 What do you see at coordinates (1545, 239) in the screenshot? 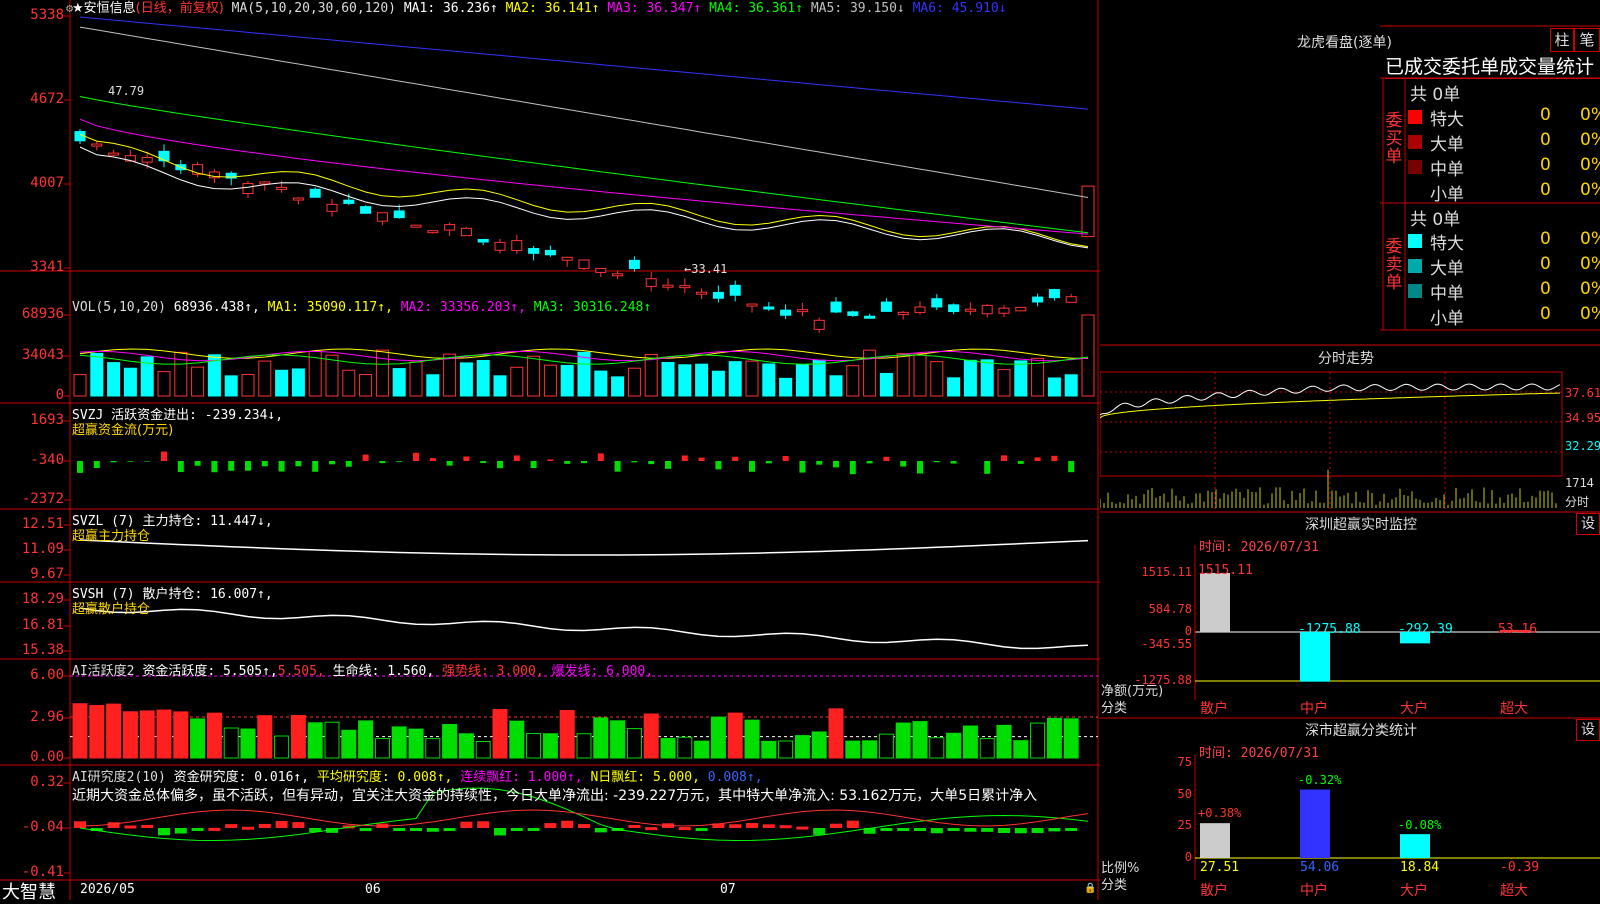
I see `sell-count: 0` at bounding box center [1545, 239].